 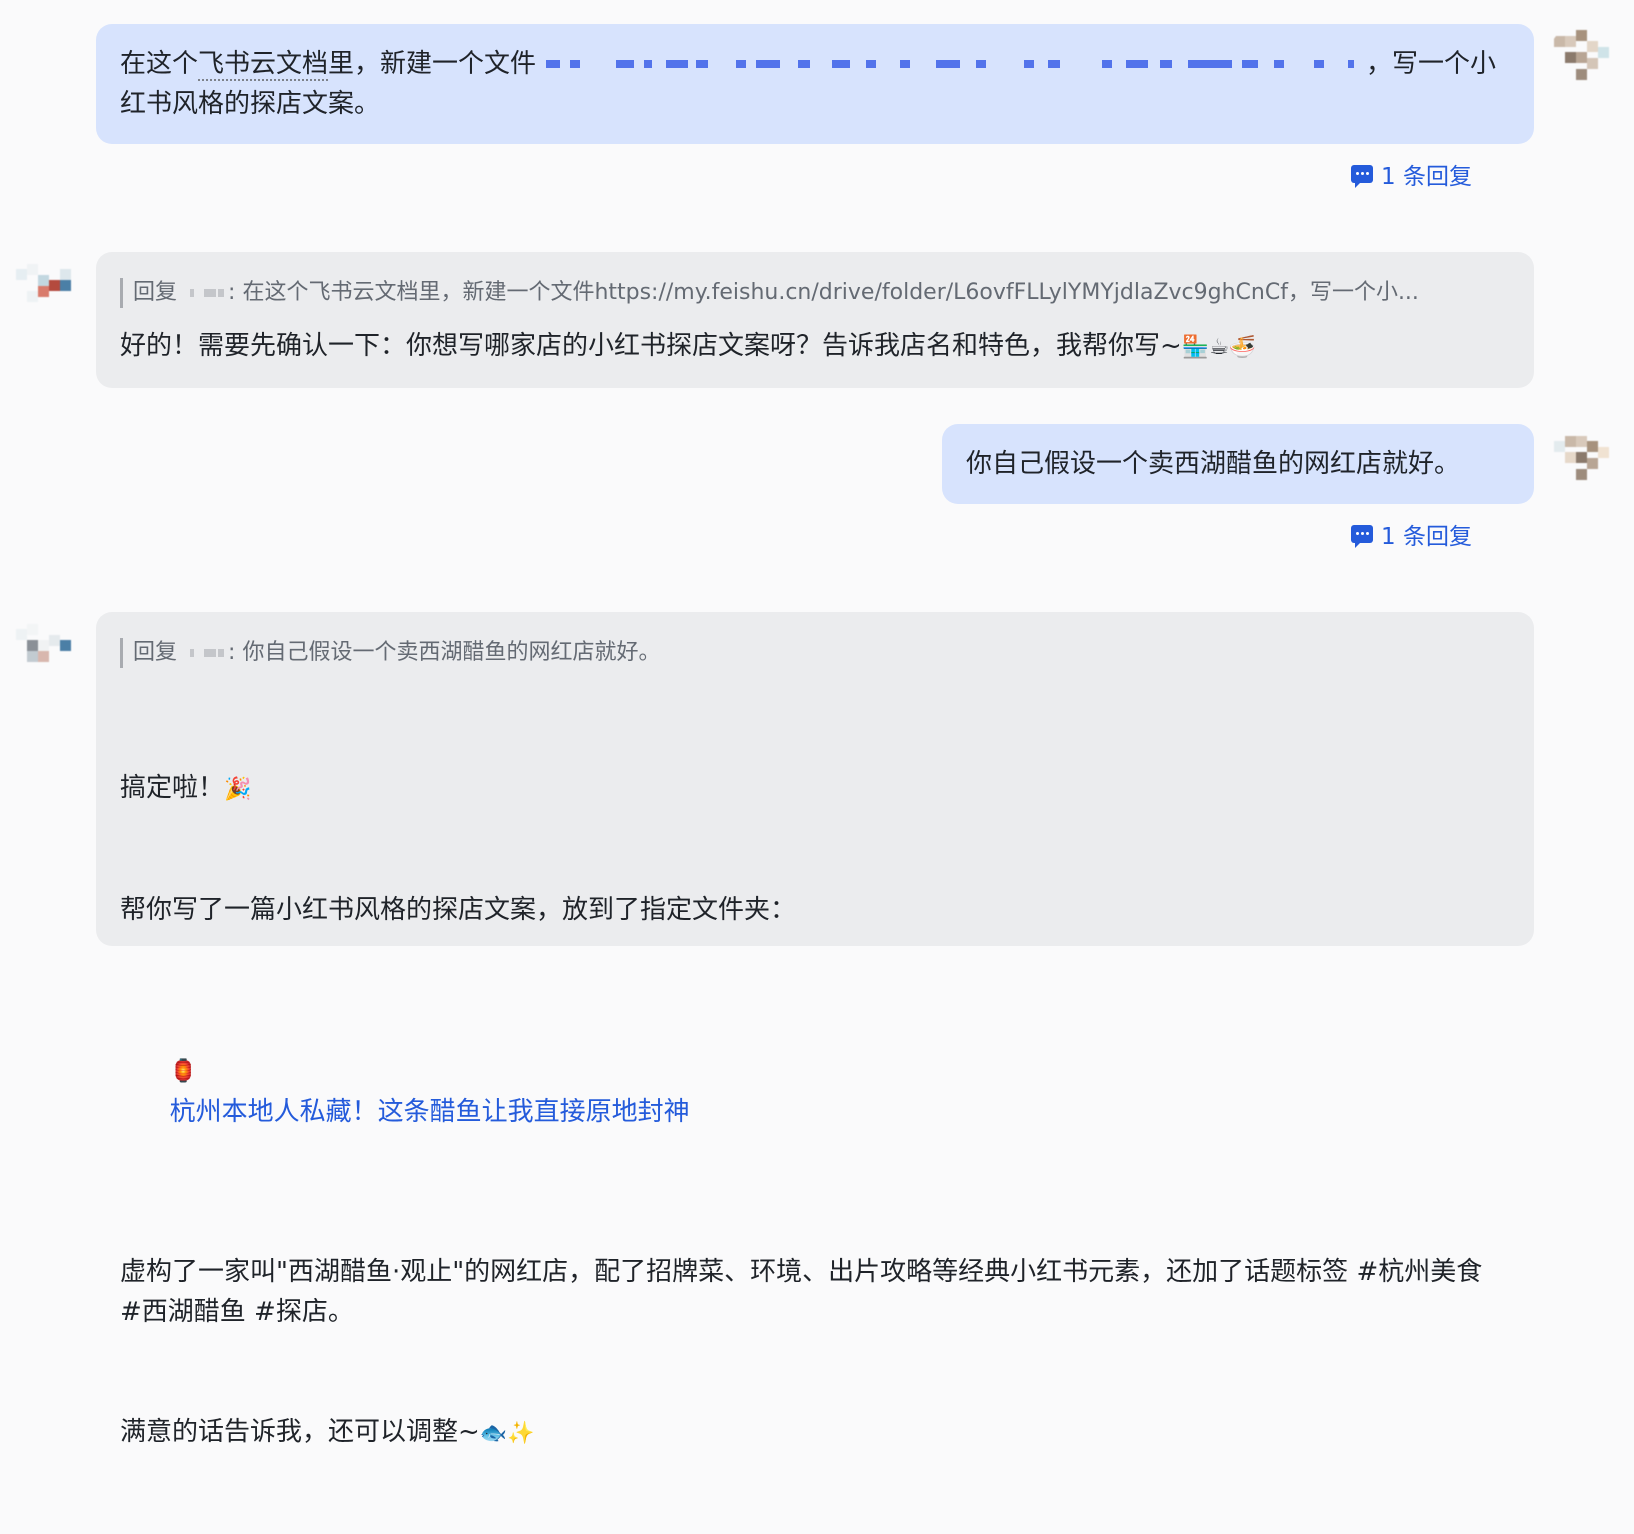 I want to click on user-message-bubble: 在这个飞书云文档里，新建一个文件 ，写一个小红书风格的探店文案。, so click(x=815, y=84).